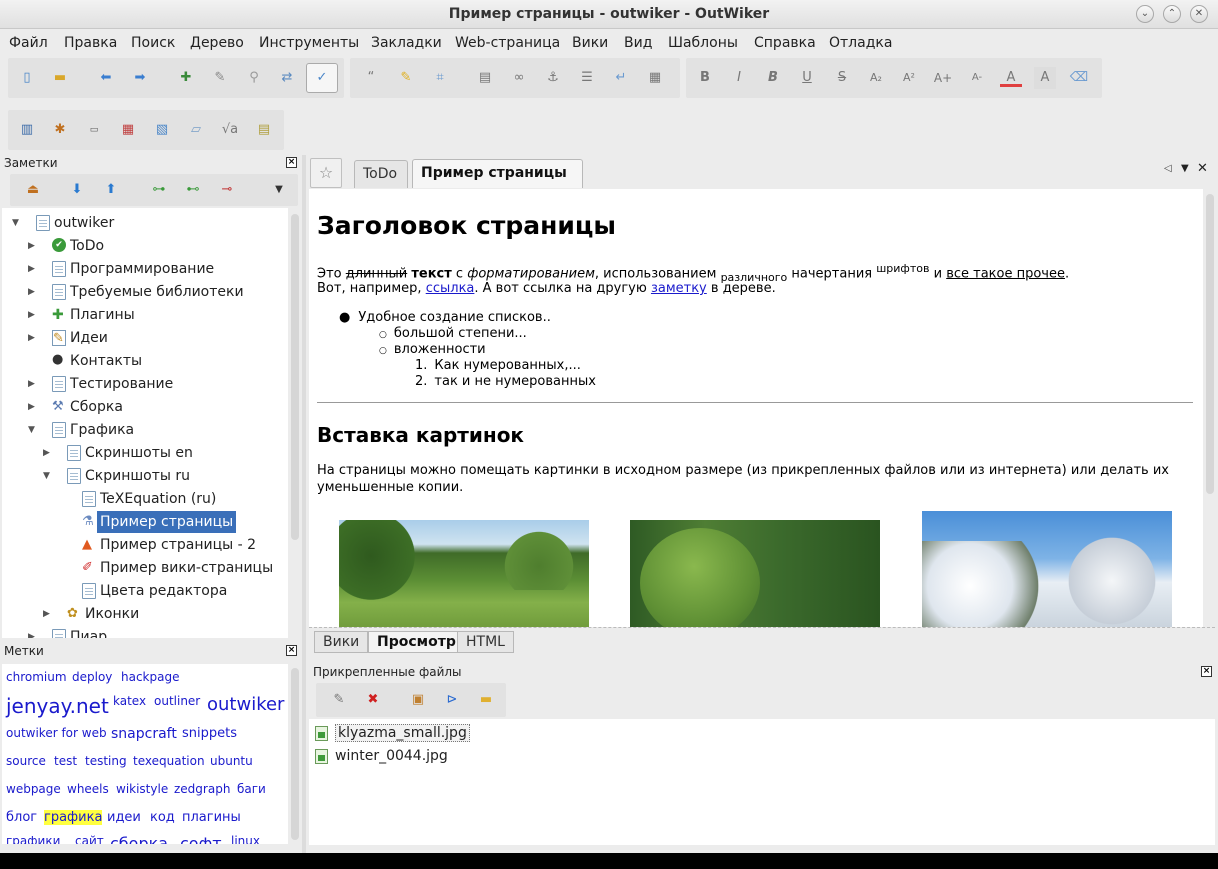 This screenshot has height=869, width=1218. What do you see at coordinates (452, 700) in the screenshot?
I see `execute-icon: ⊳` at bounding box center [452, 700].